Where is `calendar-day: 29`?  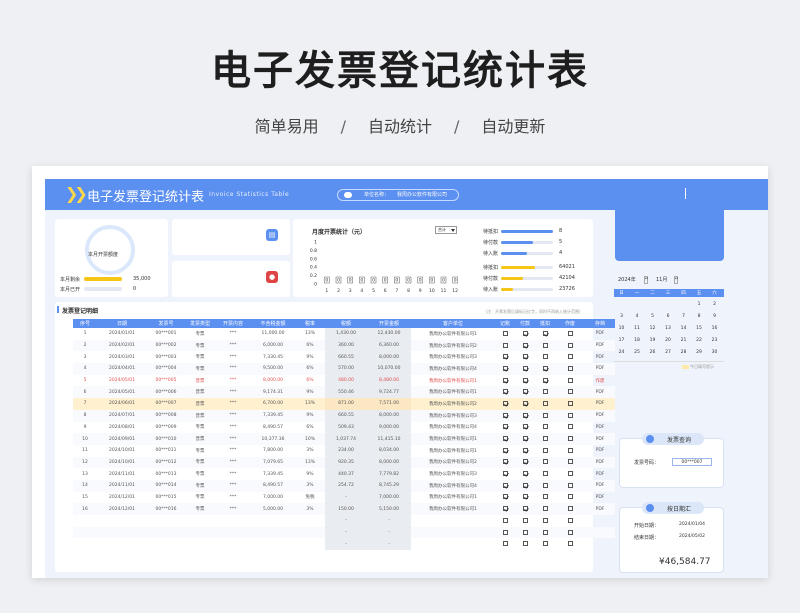
calendar-day: 29 is located at coordinates (699, 352).